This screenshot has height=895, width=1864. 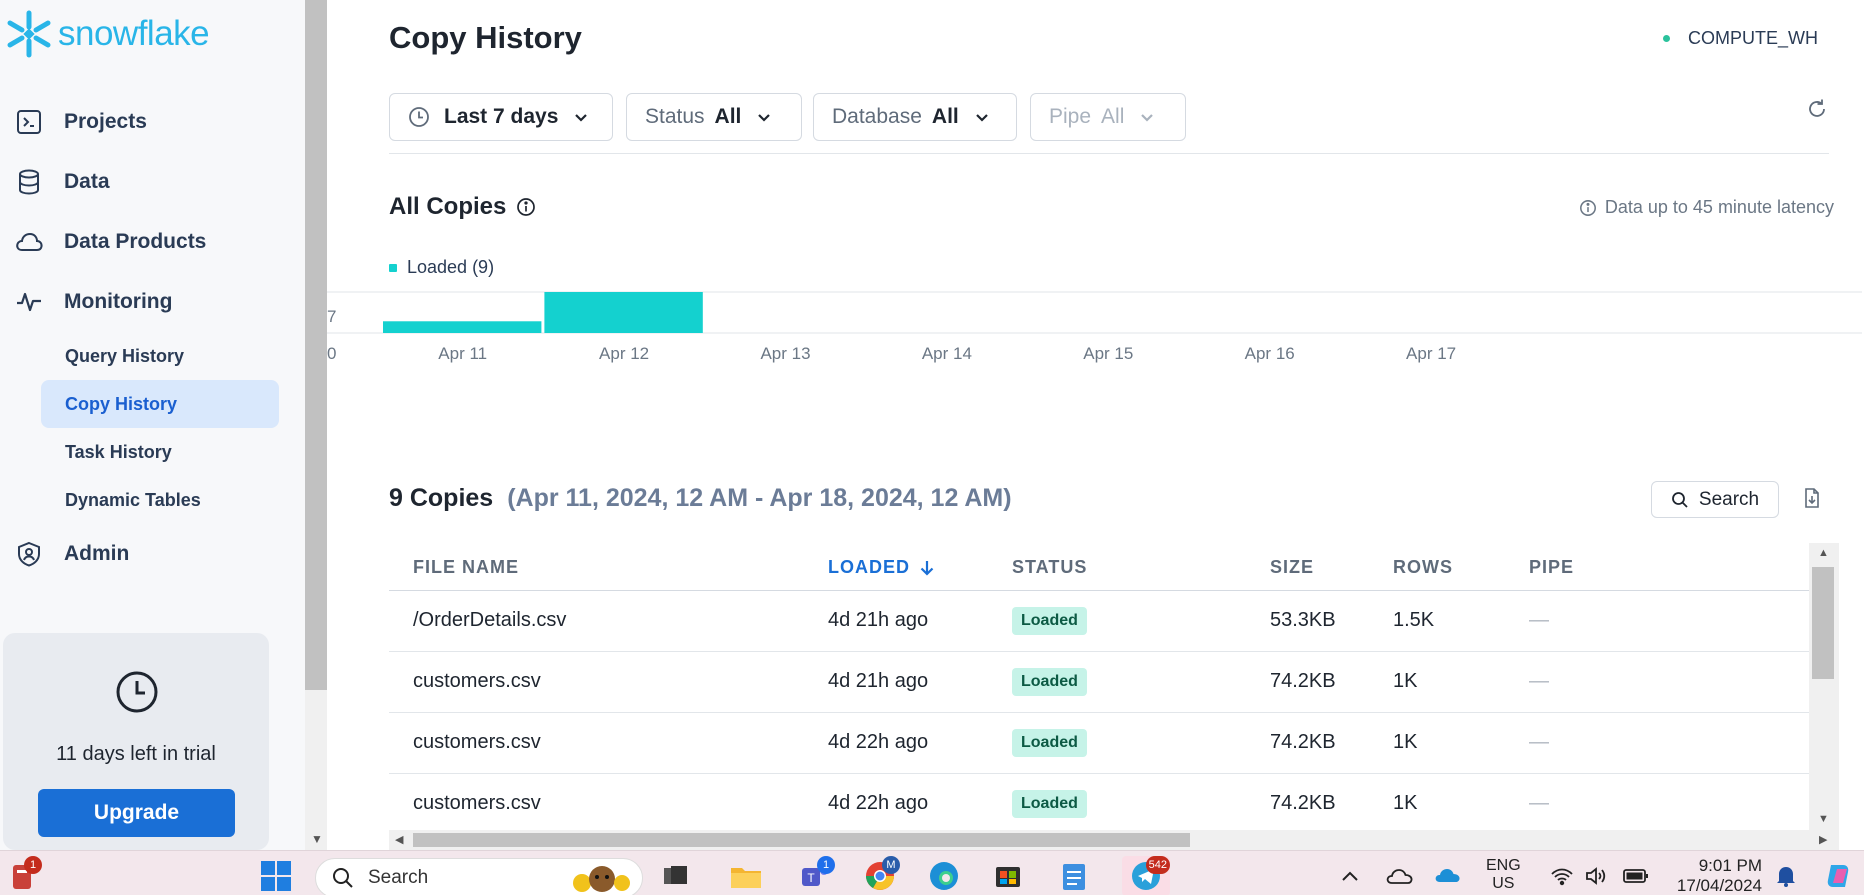 I want to click on cloud-sync-icon, so click(x=1448, y=875).